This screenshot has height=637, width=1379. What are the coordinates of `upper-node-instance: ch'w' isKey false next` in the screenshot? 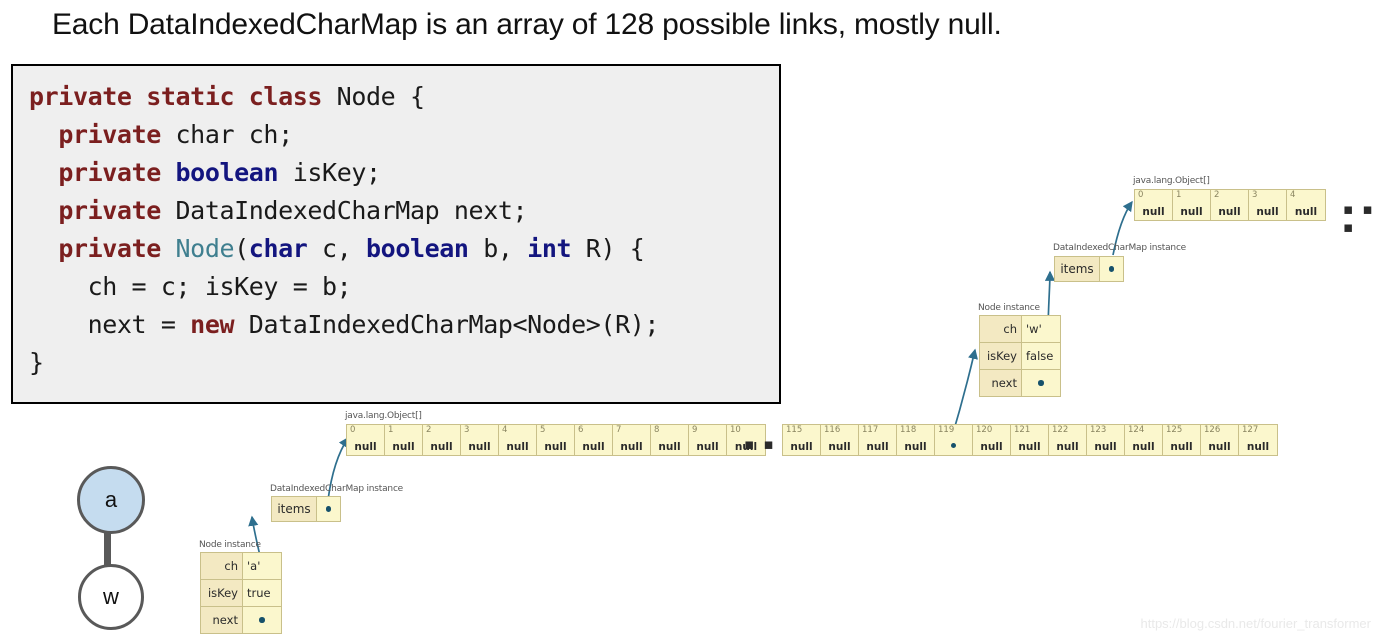 It's located at (1020, 356).